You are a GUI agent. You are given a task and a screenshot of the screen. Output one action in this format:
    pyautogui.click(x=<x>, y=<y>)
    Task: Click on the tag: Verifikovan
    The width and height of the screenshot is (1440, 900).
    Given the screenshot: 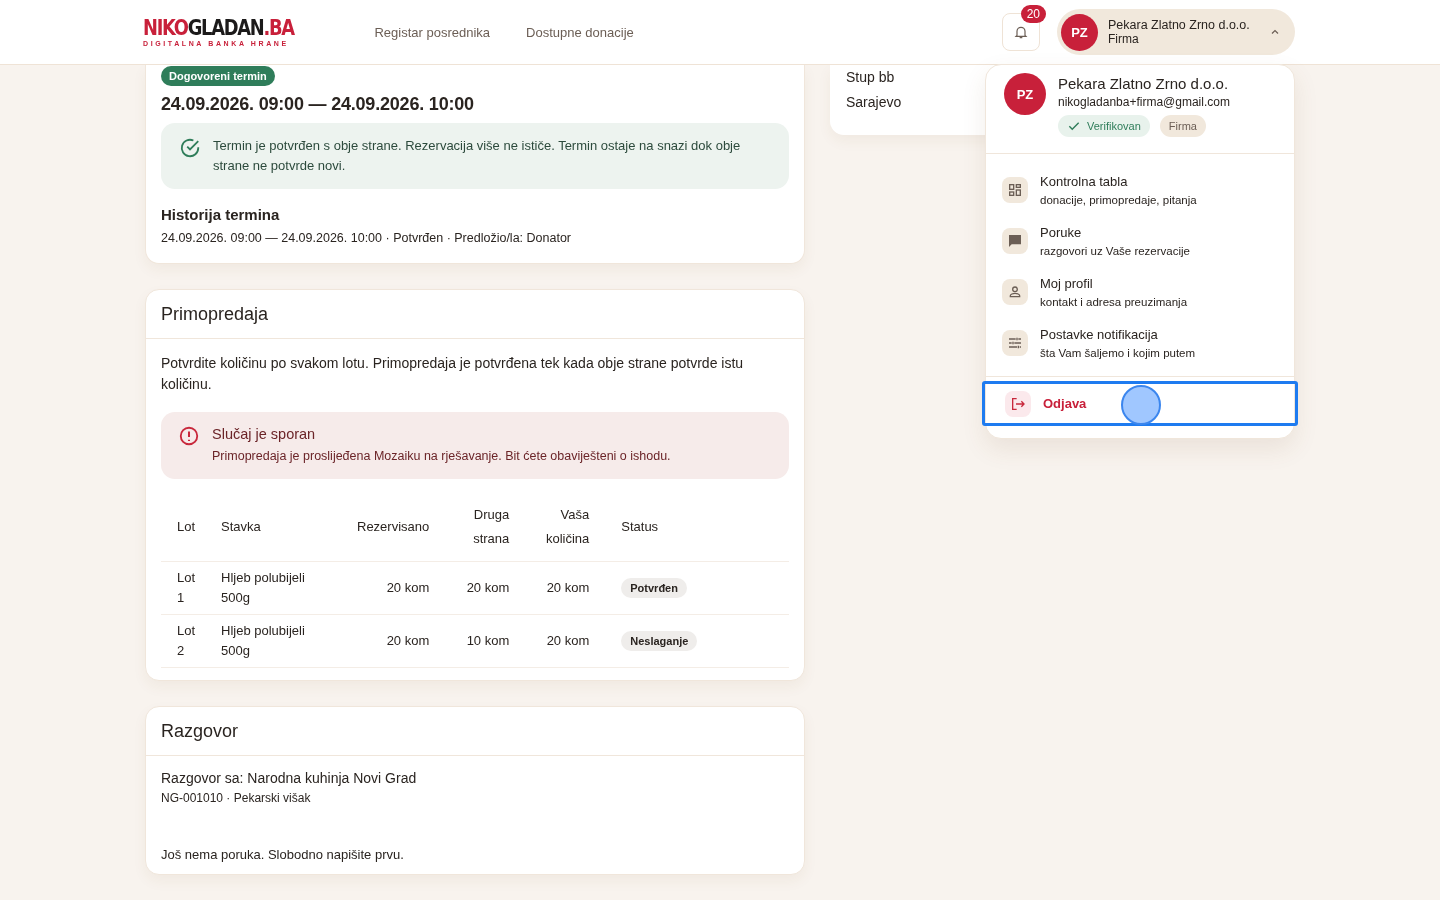 What is the action you would take?
    pyautogui.click(x=1104, y=126)
    